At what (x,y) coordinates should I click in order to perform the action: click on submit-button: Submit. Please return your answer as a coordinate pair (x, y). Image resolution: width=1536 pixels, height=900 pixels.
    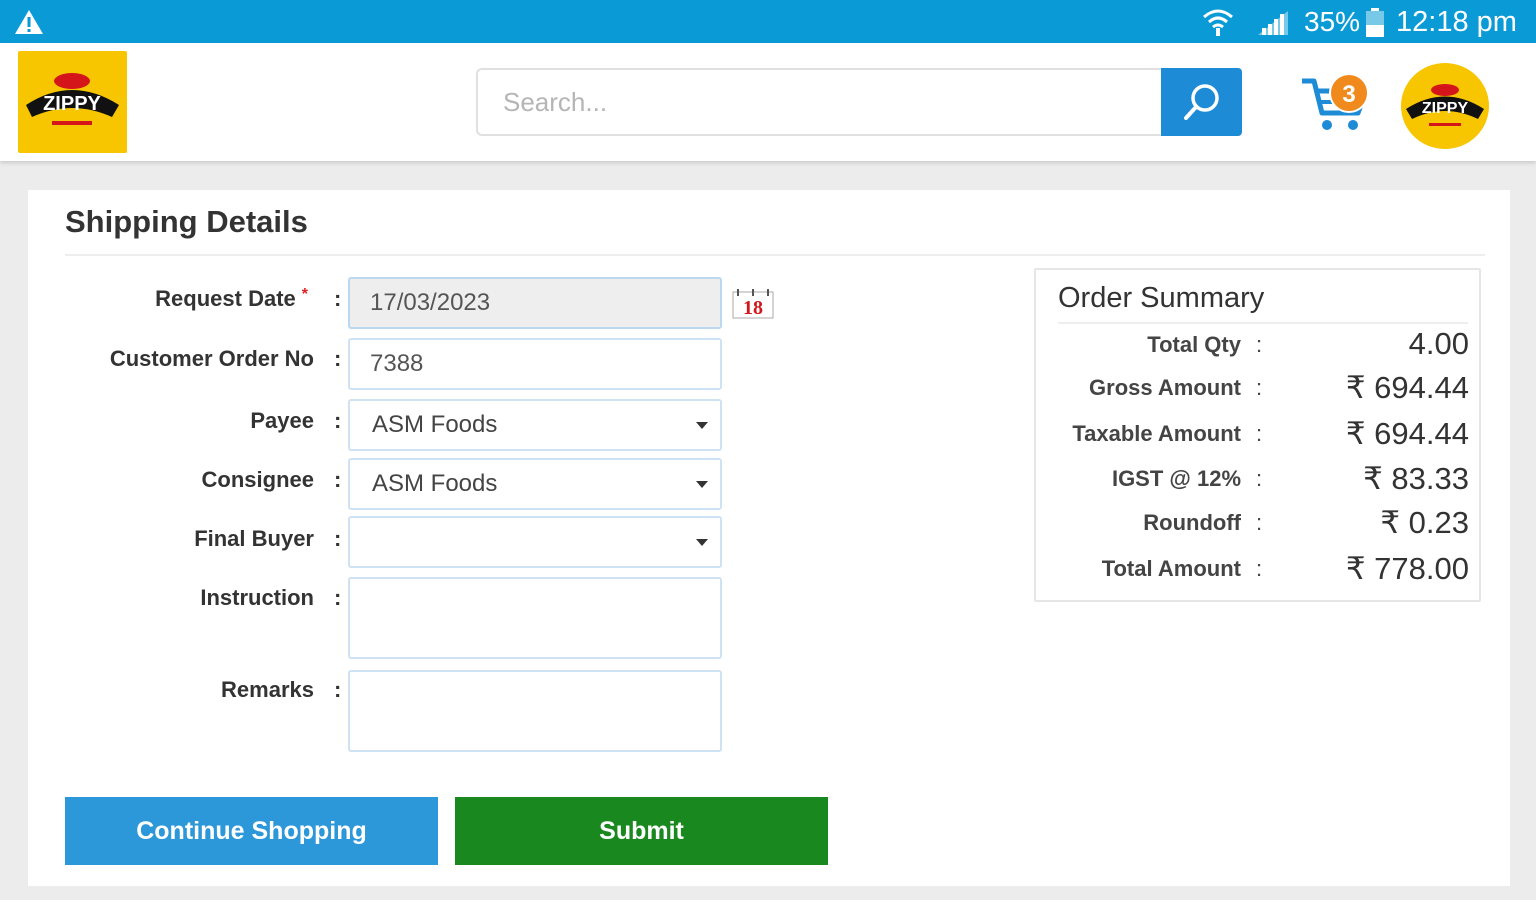
    Looking at the image, I should click on (641, 831).